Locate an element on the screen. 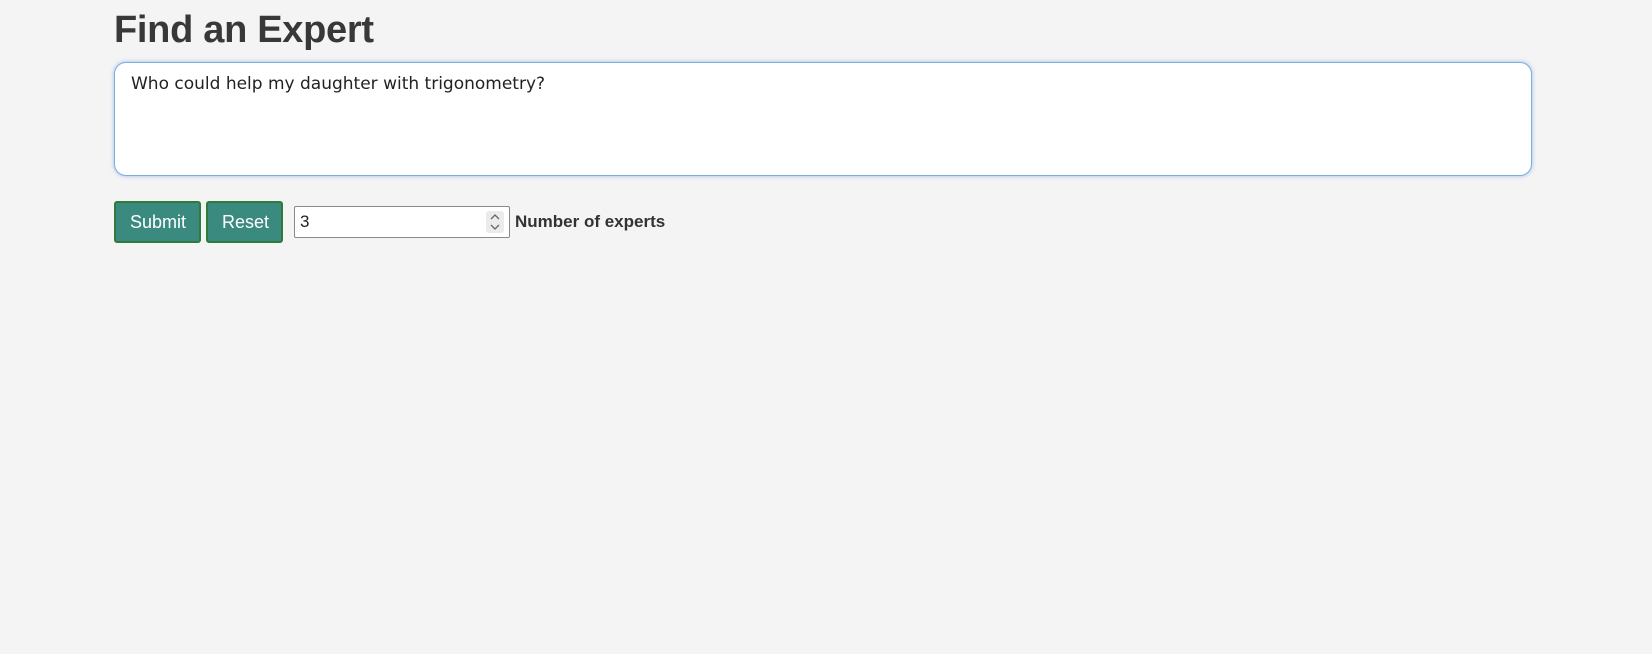 This screenshot has width=1652, height=654. num-experts-value: 3 is located at coordinates (304, 221).